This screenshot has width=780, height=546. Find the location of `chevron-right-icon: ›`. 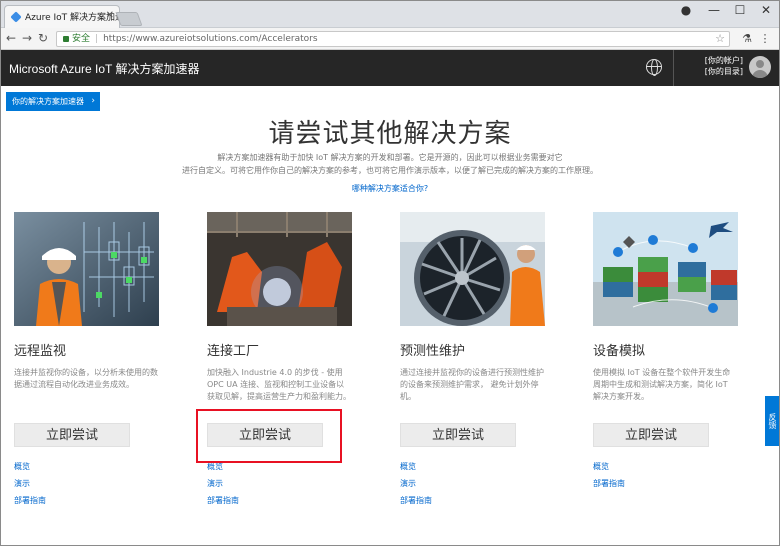

chevron-right-icon: › is located at coordinates (93, 101).